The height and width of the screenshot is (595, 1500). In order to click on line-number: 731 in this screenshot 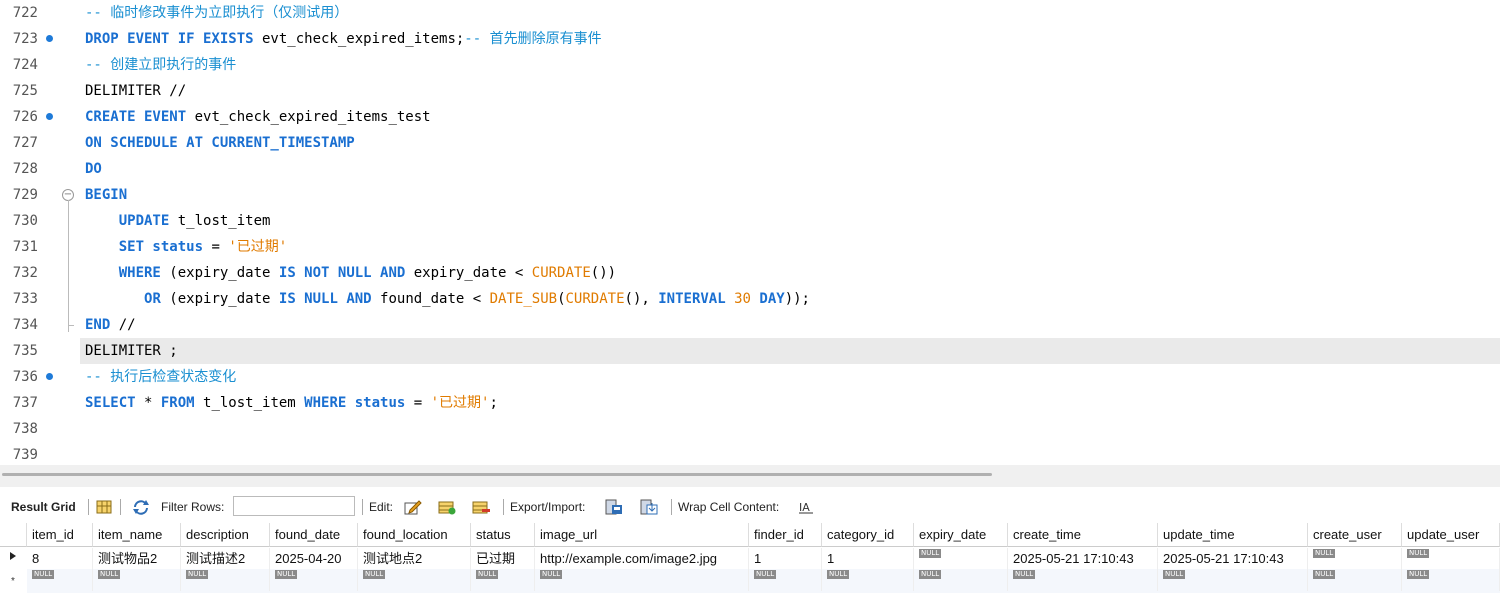, I will do `click(25, 247)`.